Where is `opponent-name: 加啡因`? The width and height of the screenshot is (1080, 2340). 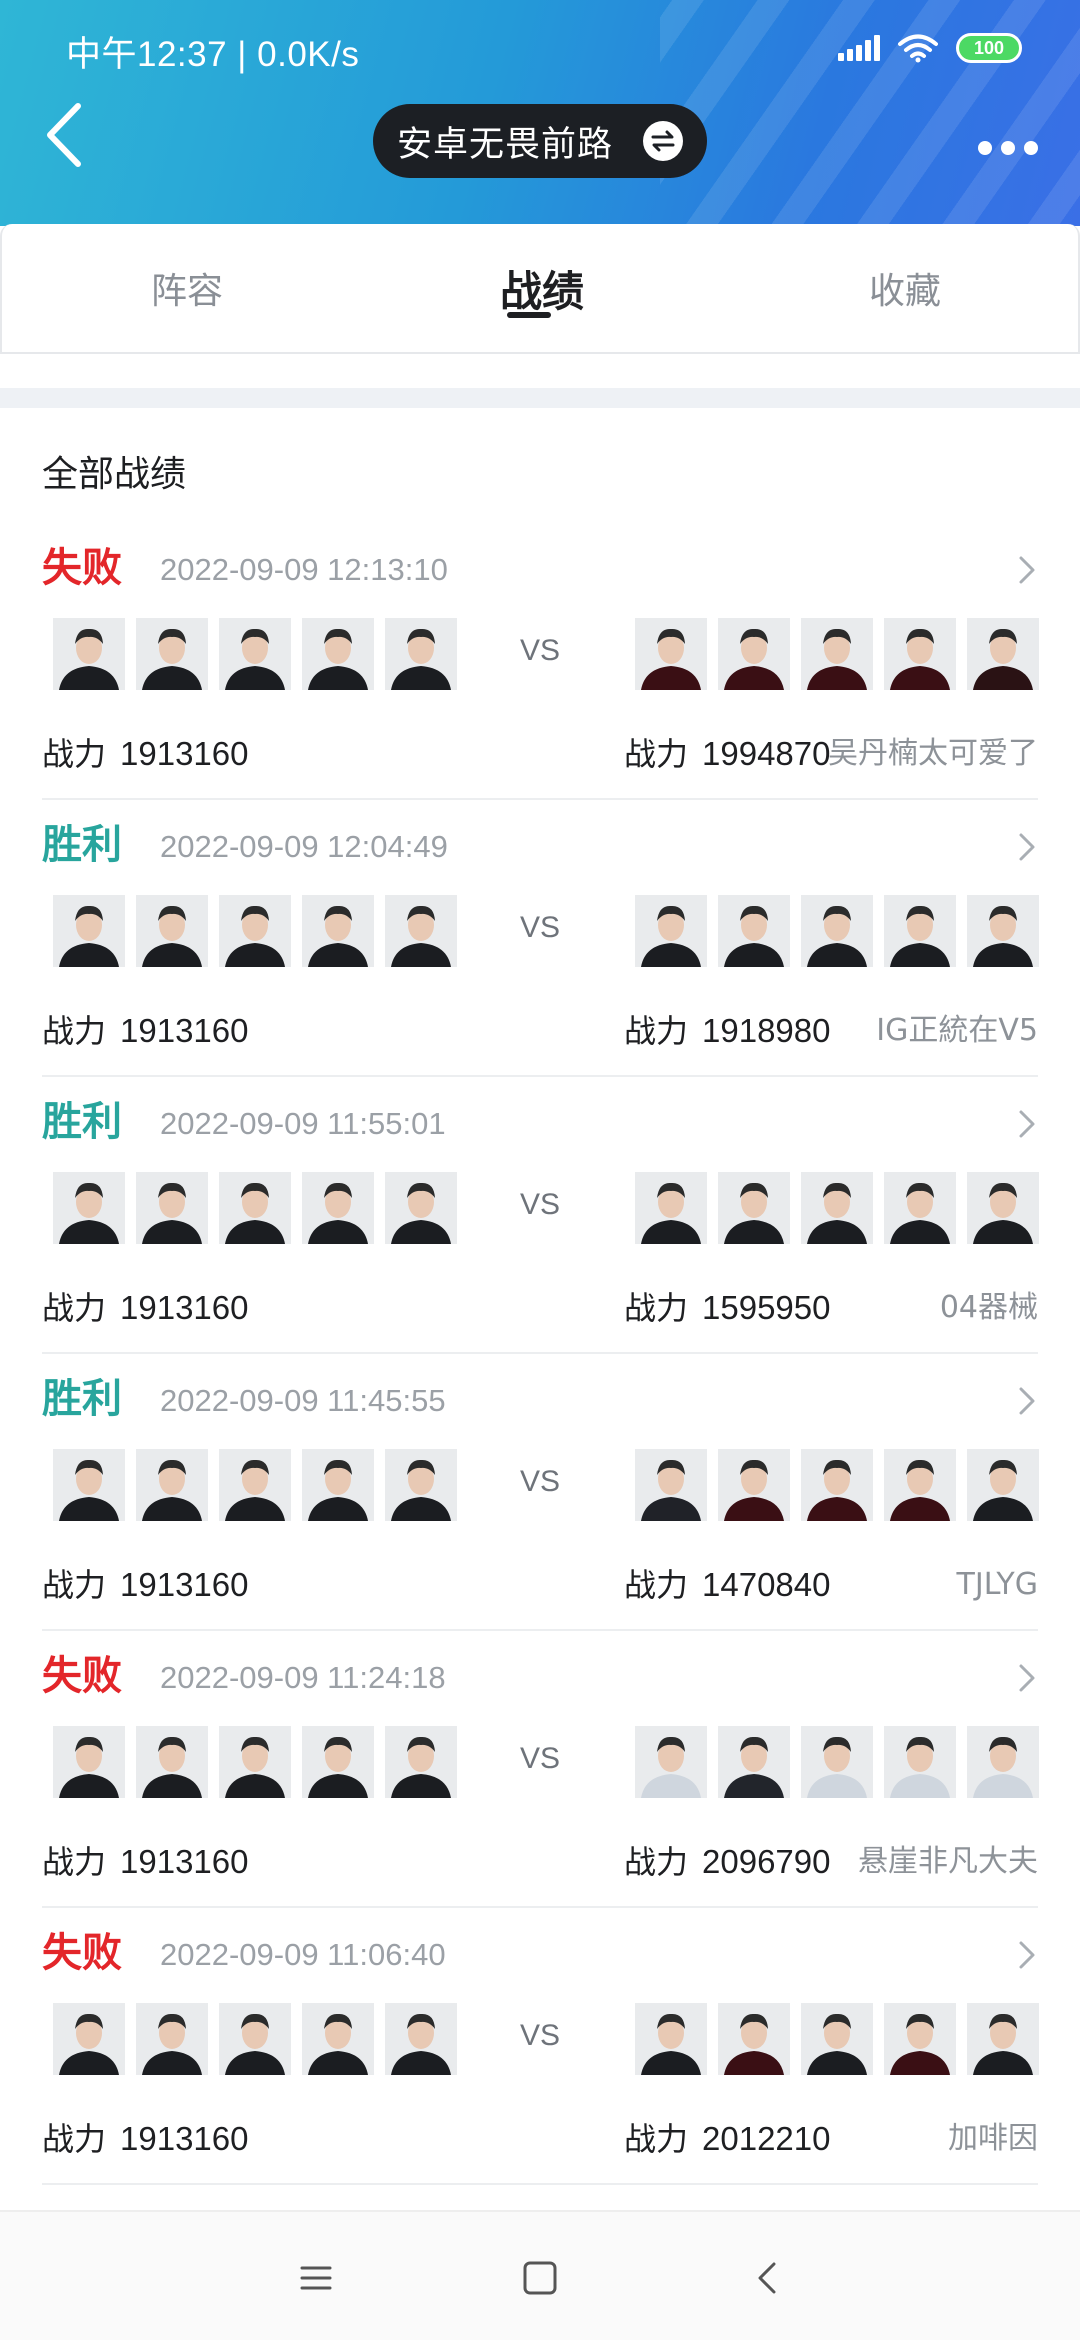
opponent-name: 加啡因 is located at coordinates (993, 2138).